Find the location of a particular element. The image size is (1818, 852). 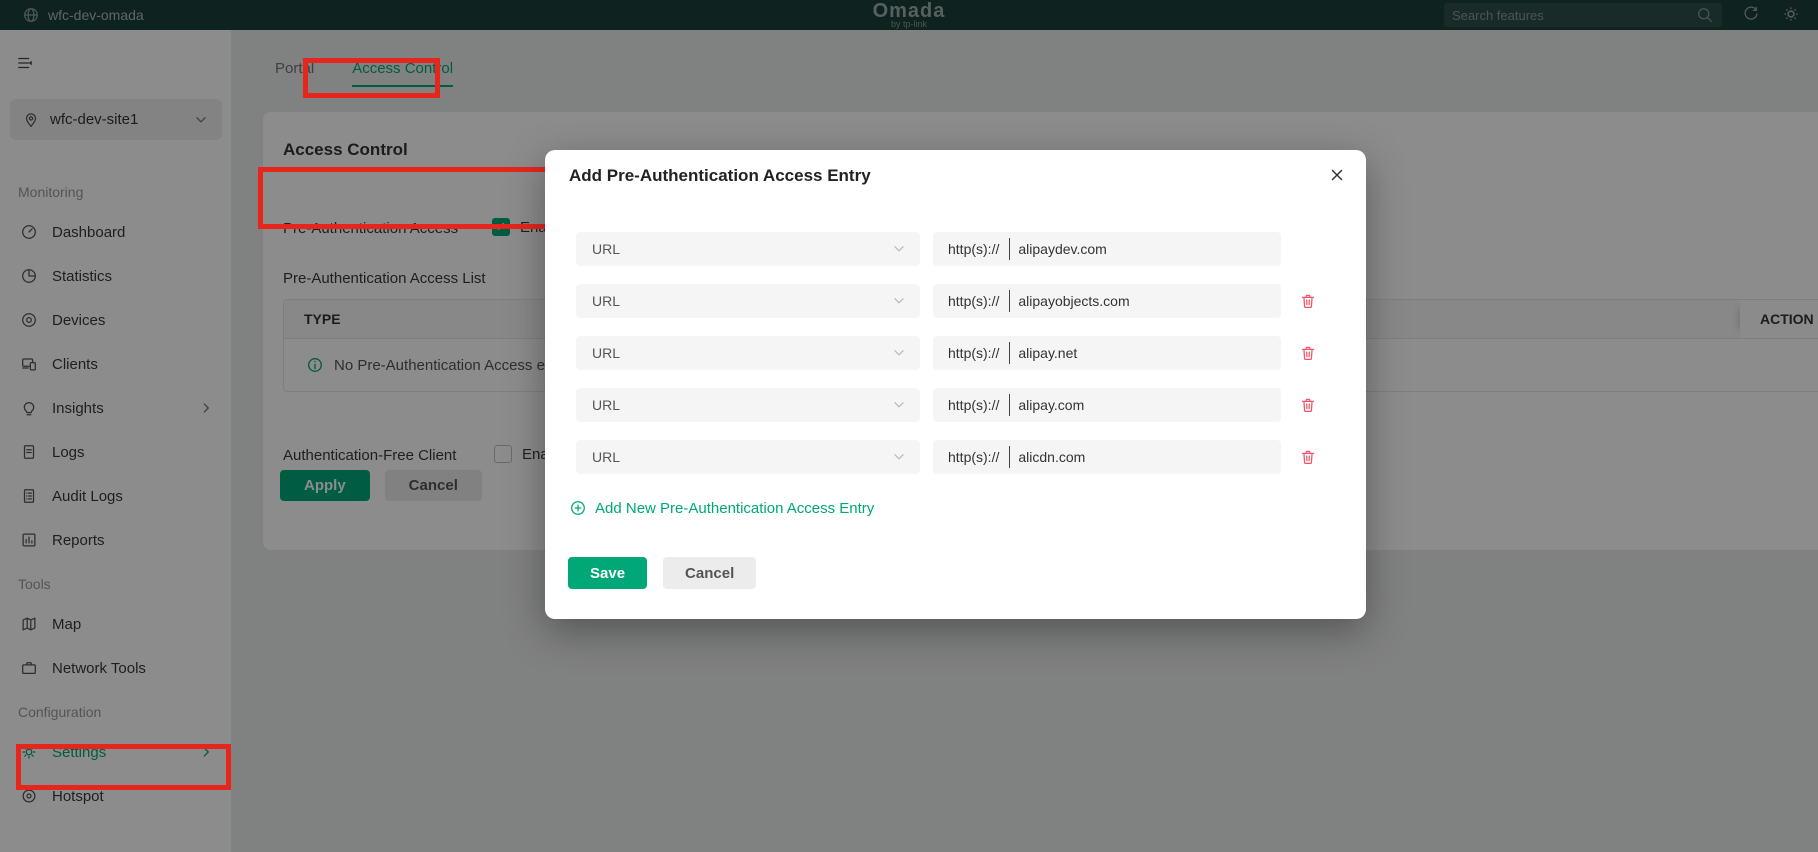

annotation-box-access-control-tab is located at coordinates (371, 78).